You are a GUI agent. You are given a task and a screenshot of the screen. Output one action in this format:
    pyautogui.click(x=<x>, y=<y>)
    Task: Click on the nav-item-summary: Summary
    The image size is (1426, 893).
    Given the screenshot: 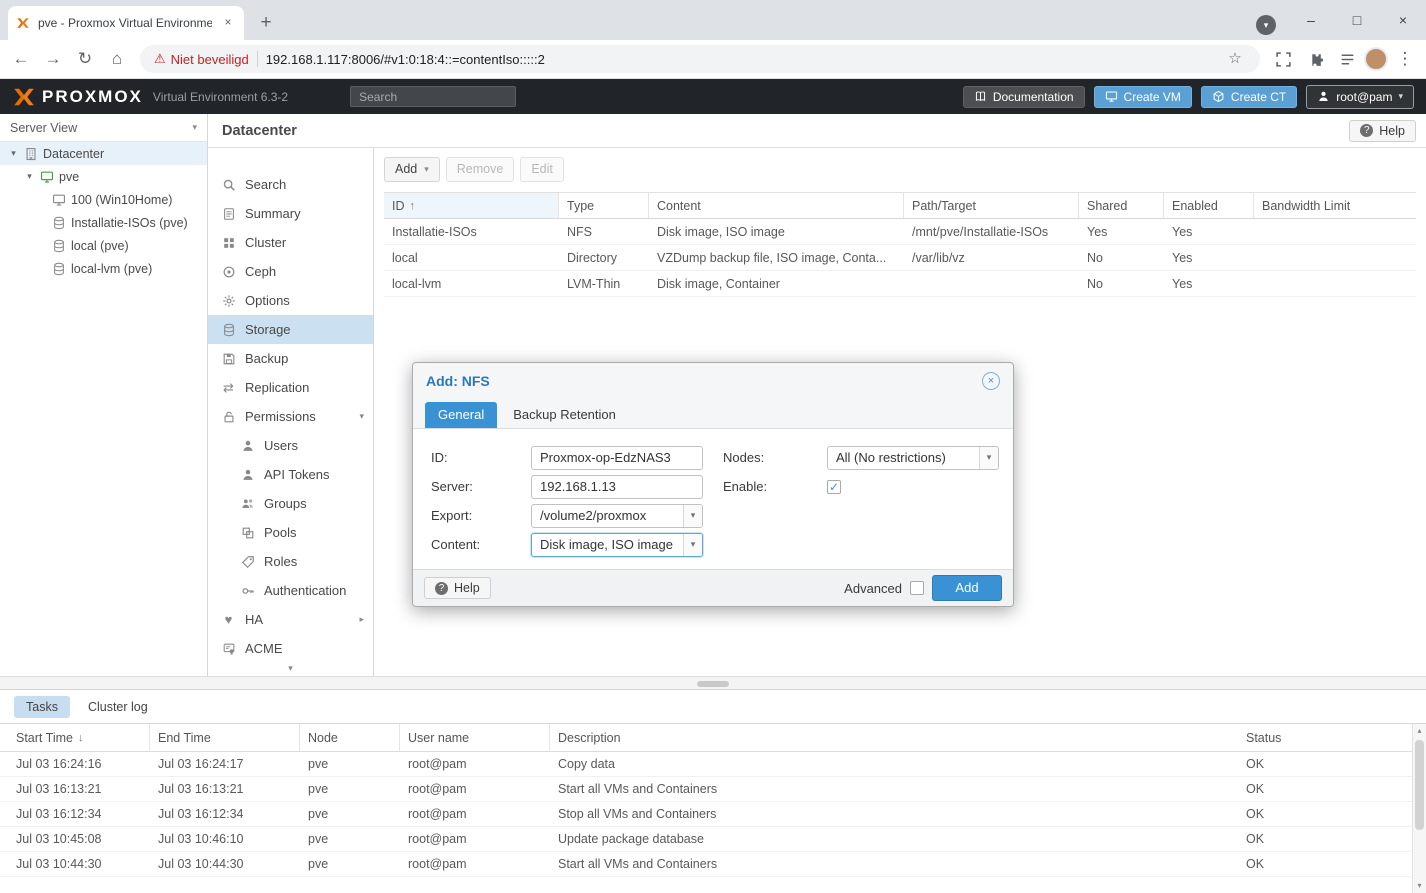 What is the action you would take?
    pyautogui.click(x=290, y=213)
    